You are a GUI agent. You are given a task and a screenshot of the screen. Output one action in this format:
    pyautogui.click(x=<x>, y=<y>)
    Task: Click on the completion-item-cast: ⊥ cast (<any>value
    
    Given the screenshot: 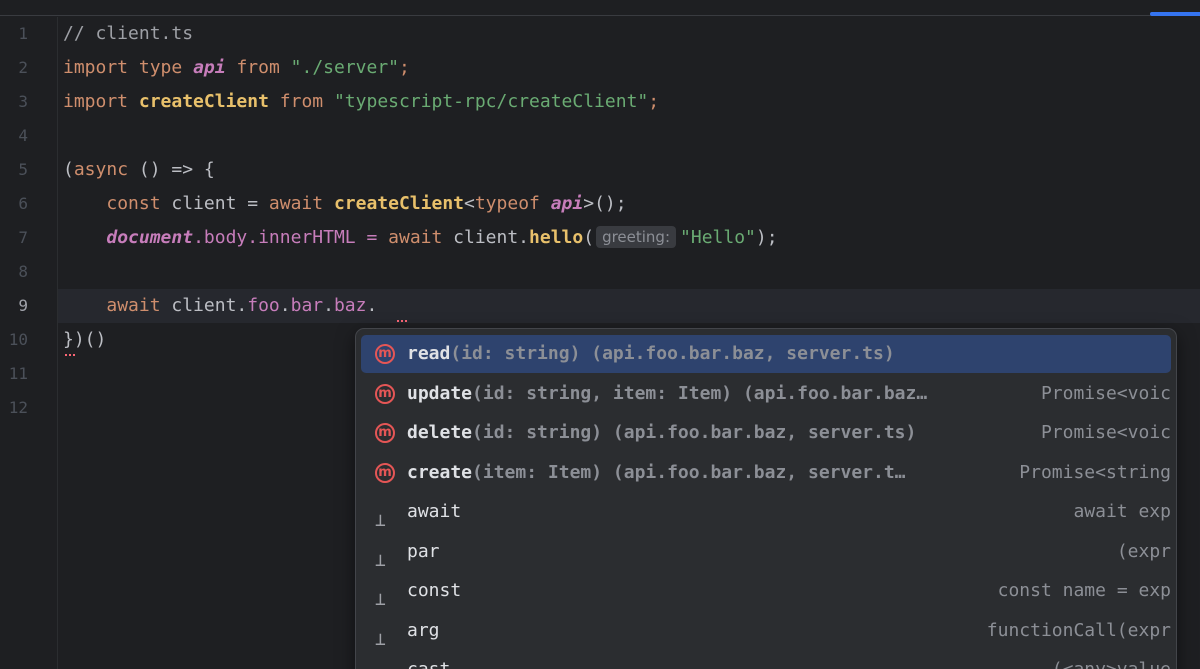 What is the action you would take?
    pyautogui.click(x=766, y=660)
    